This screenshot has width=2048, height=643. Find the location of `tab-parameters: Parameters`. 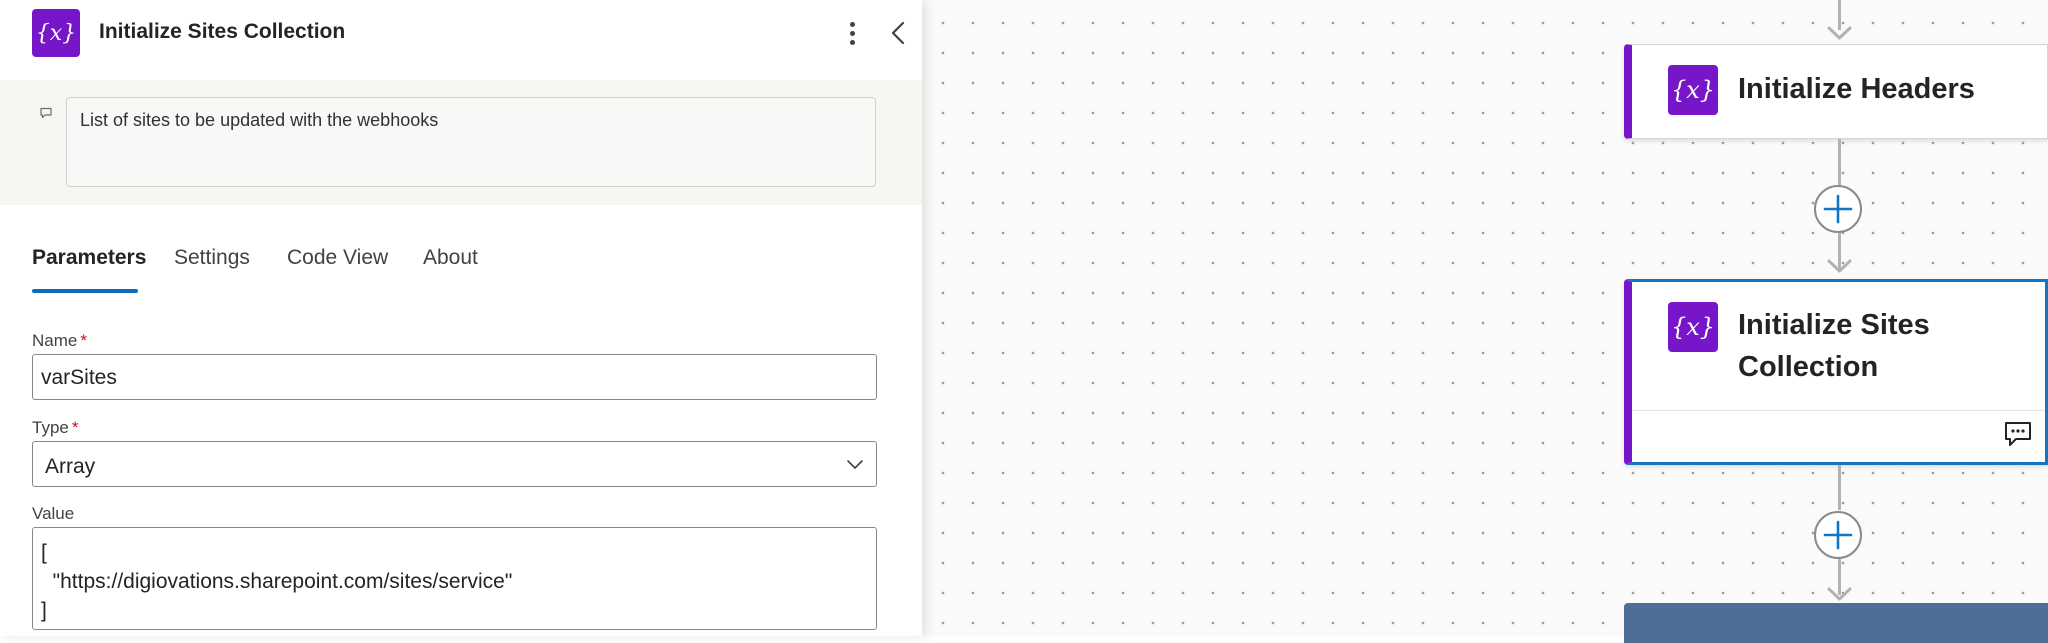

tab-parameters: Parameters is located at coordinates (89, 258).